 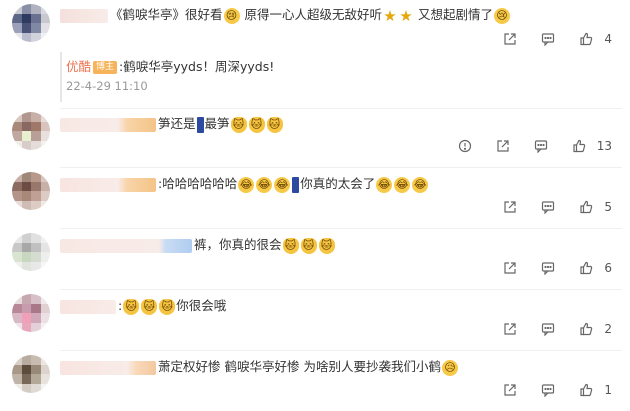 What do you see at coordinates (608, 390) in the screenshot?
I see `like-count: 1` at bounding box center [608, 390].